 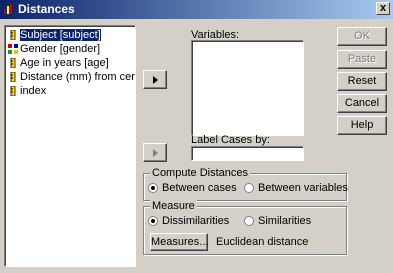 I want to click on move-to-variables-button, so click(x=155, y=79).